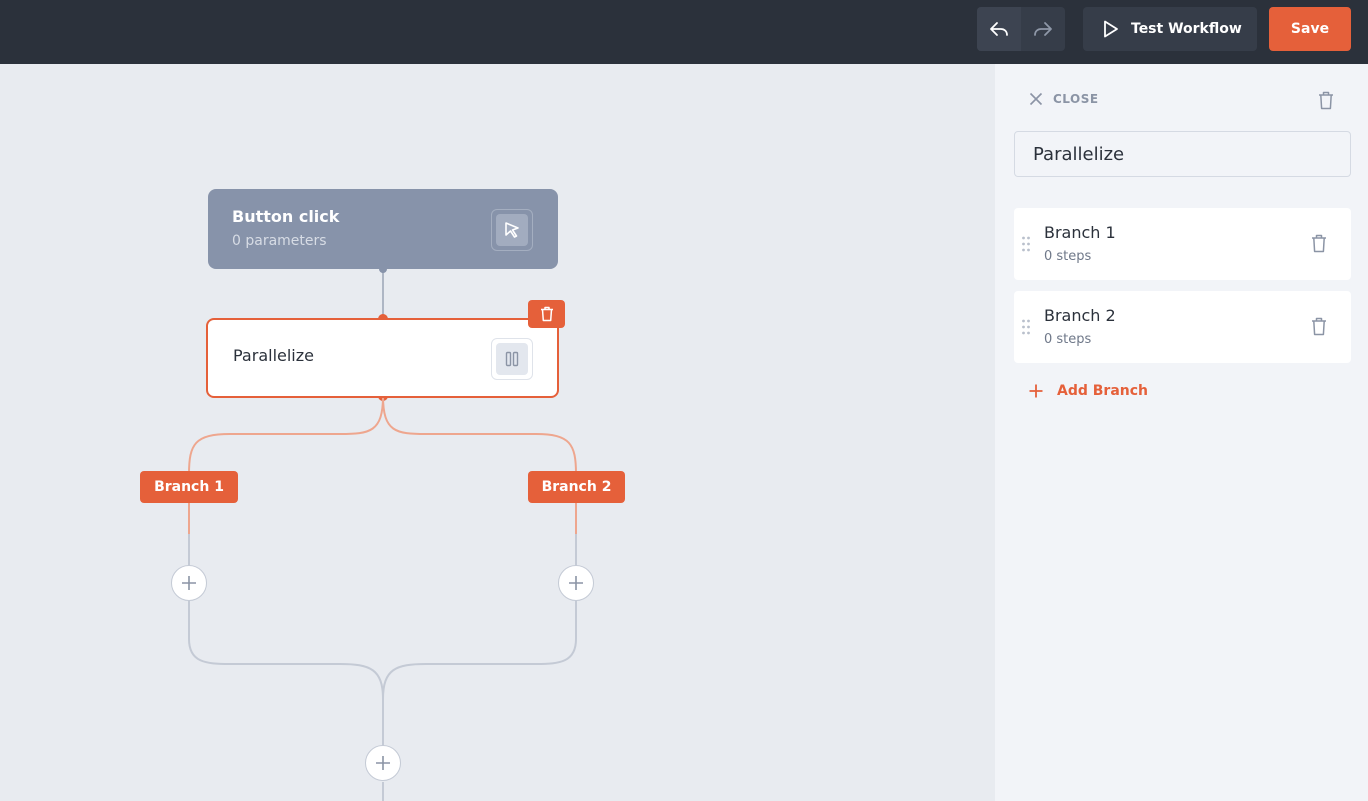 This screenshot has width=1368, height=801. What do you see at coordinates (684, 32) in the screenshot?
I see `top-bar: Test Workflow Save` at bounding box center [684, 32].